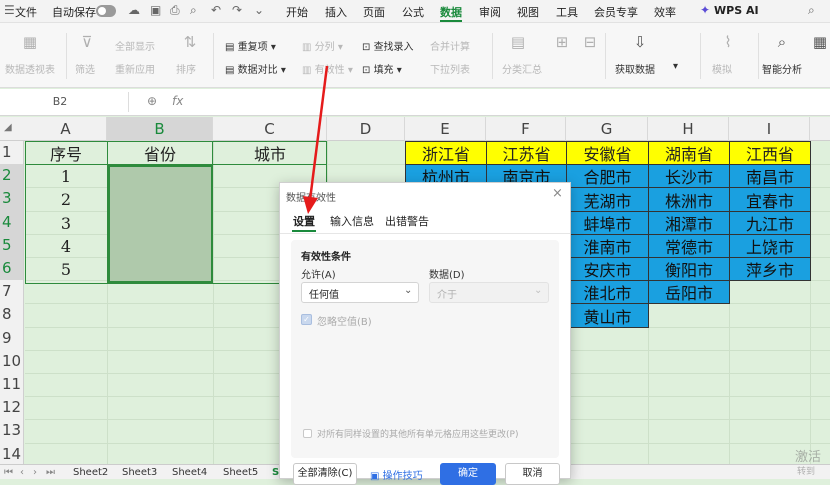 The width and height of the screenshot is (830, 485). What do you see at coordinates (318, 133) in the screenshot?
I see `arrow-shaft` at bounding box center [318, 133].